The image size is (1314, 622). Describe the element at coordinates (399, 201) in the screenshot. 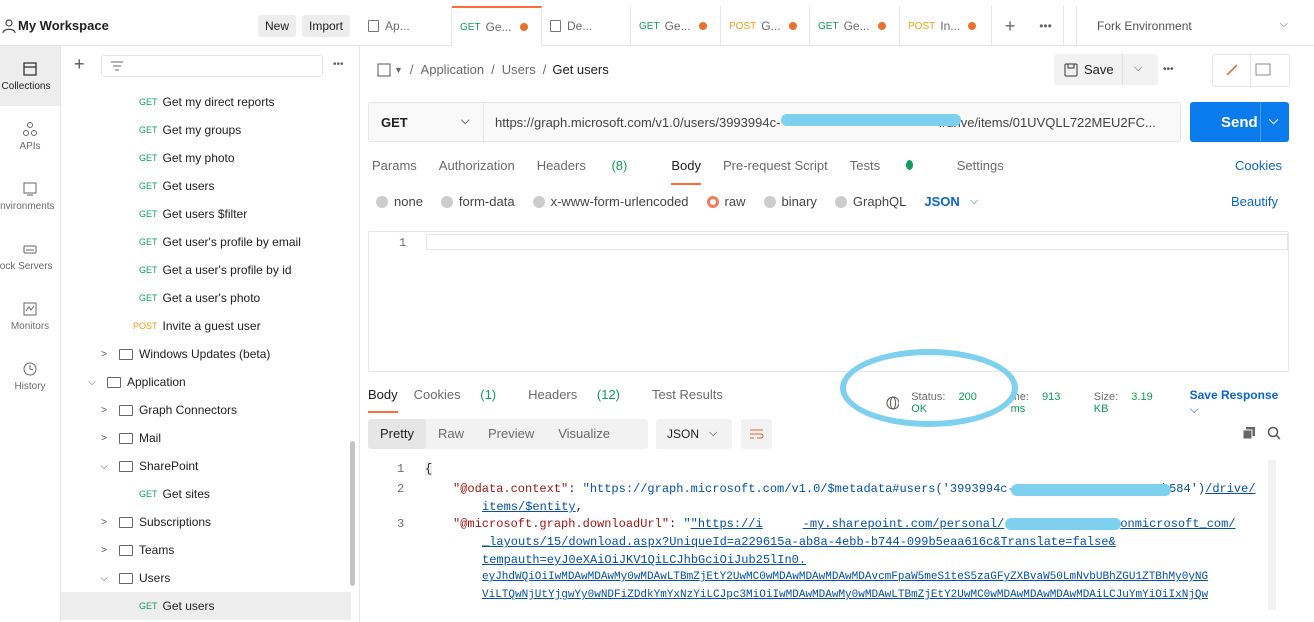

I see `radio-none: none` at that location.